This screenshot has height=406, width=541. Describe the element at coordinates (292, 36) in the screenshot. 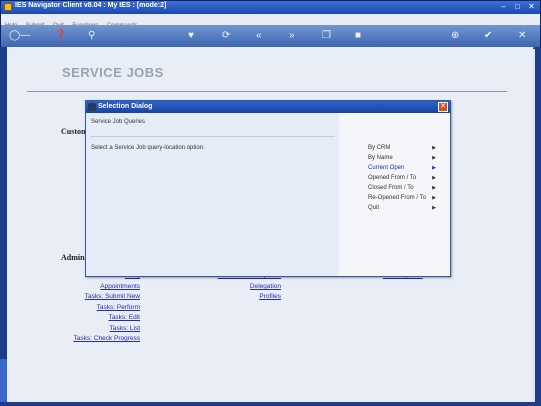

I see `forward-icon: »` at that location.